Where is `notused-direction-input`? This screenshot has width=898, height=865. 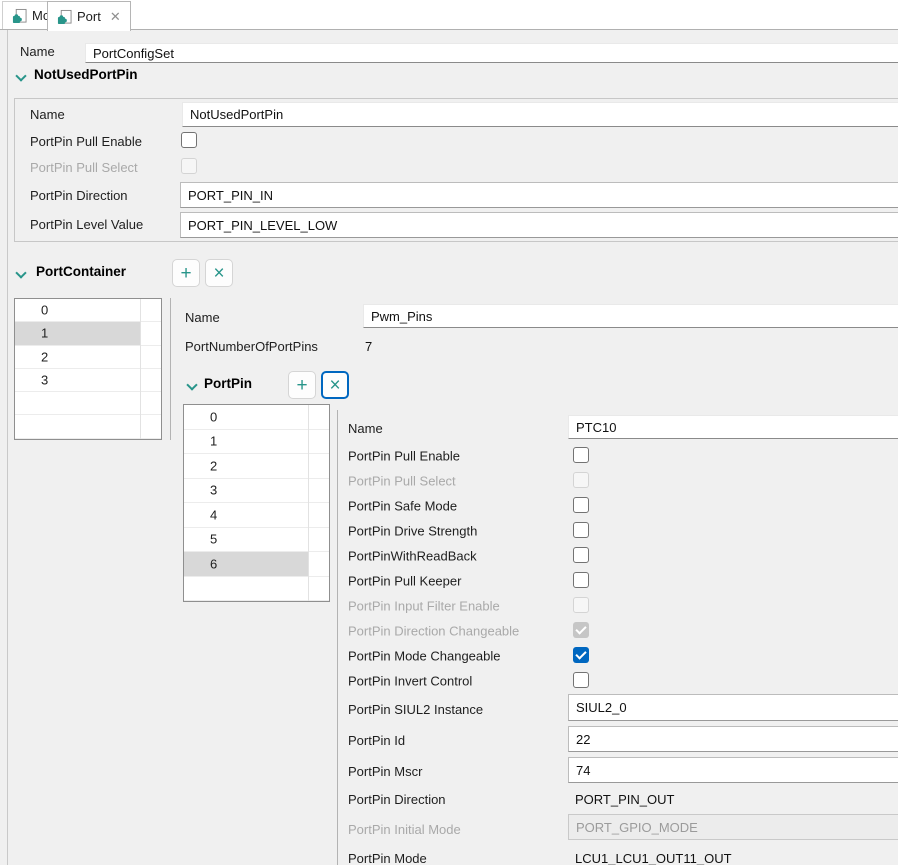 notused-direction-input is located at coordinates (539, 195).